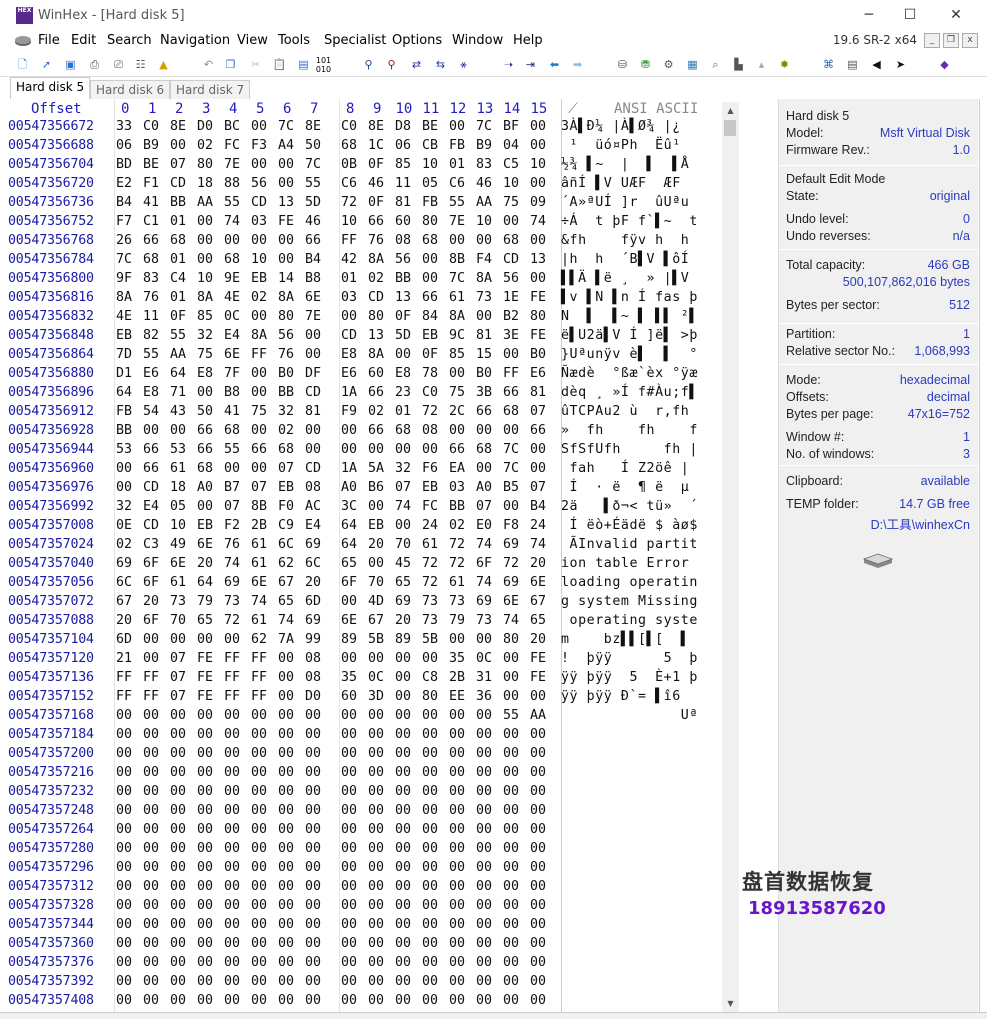 Image resolution: width=987 pixels, height=1019 pixels. Describe the element at coordinates (349, 297) in the screenshot. I see `hex-byte: 03` at that location.